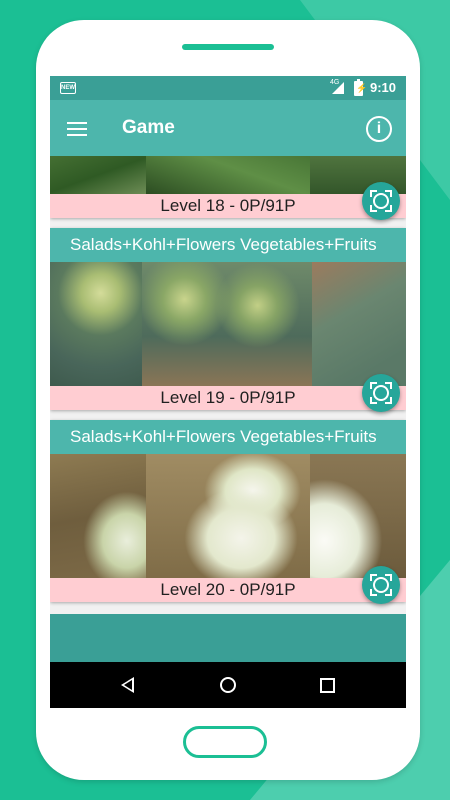 The image size is (450, 800). What do you see at coordinates (228, 590) in the screenshot?
I see `level-progress-label: Level 20 - 0P/91P` at bounding box center [228, 590].